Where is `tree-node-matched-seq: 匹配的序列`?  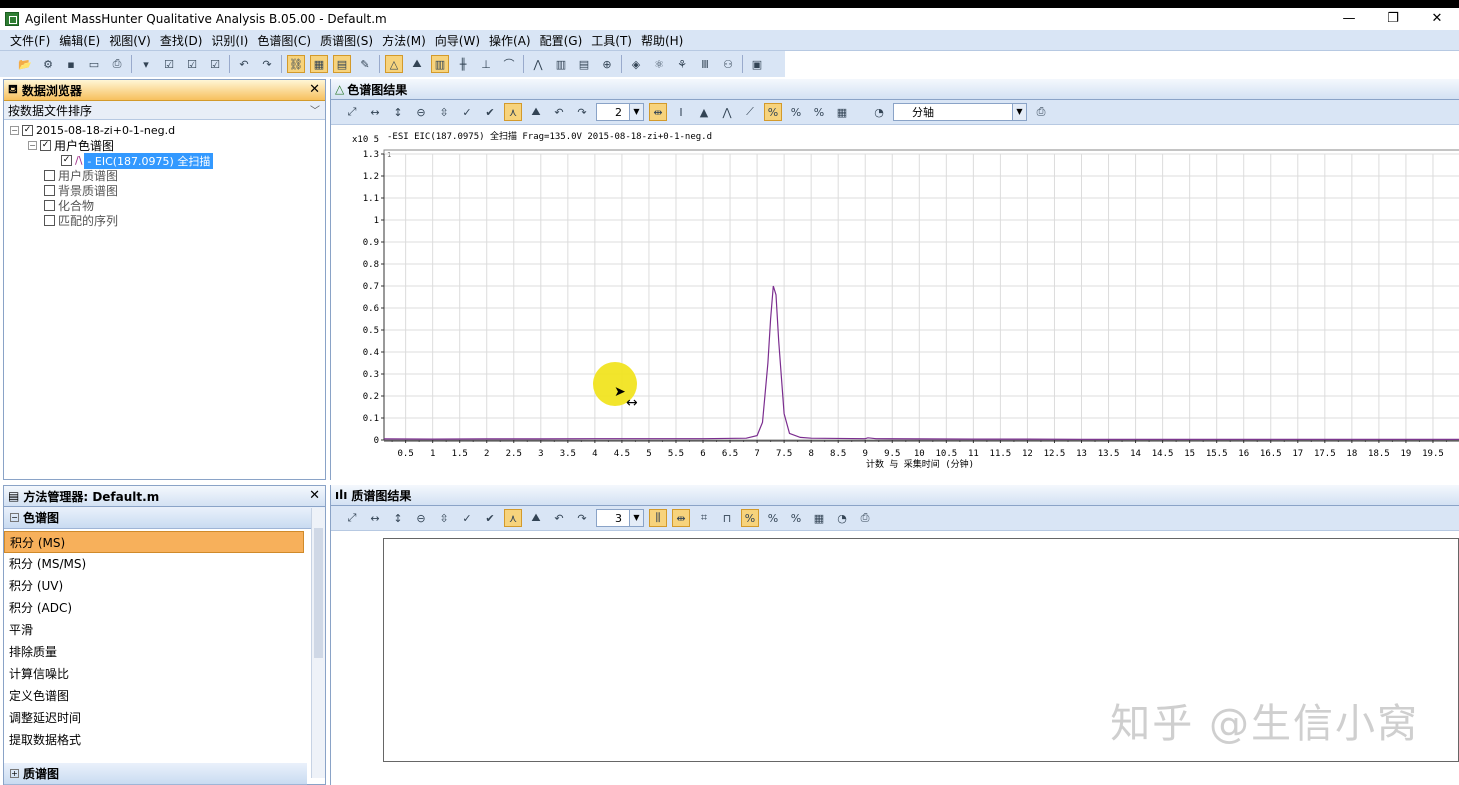 tree-node-matched-seq: 匹配的序列 is located at coordinates (164, 220).